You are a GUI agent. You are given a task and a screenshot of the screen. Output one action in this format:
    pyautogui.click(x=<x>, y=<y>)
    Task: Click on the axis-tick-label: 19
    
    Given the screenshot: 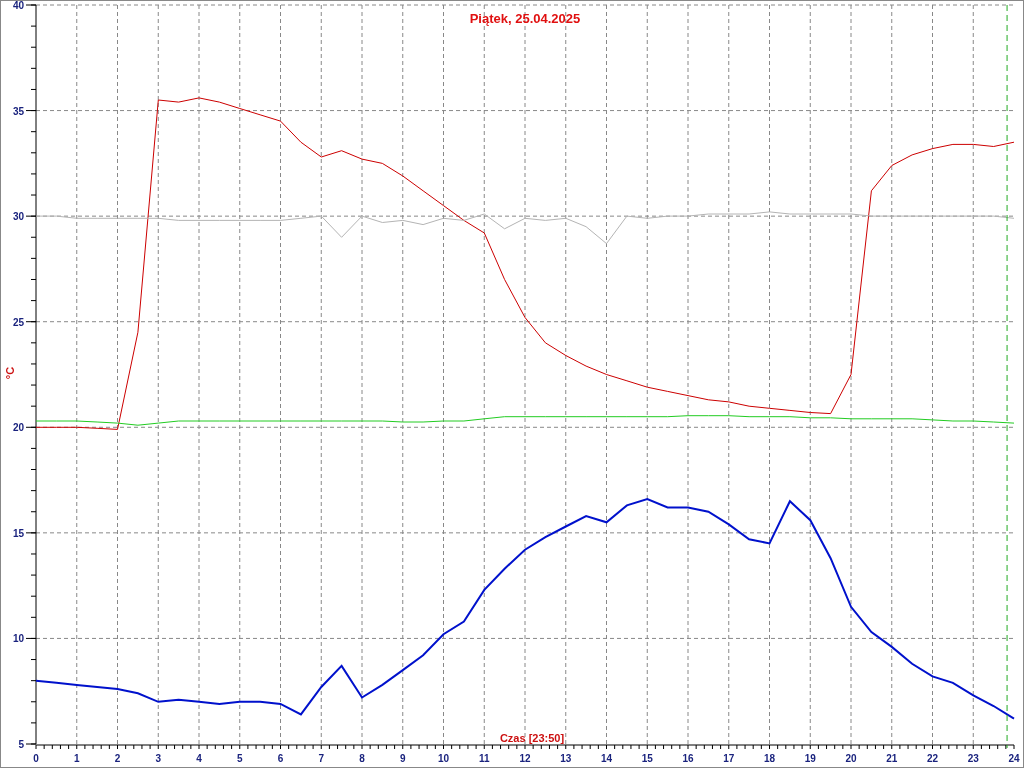 What is the action you would take?
    pyautogui.click(x=810, y=758)
    